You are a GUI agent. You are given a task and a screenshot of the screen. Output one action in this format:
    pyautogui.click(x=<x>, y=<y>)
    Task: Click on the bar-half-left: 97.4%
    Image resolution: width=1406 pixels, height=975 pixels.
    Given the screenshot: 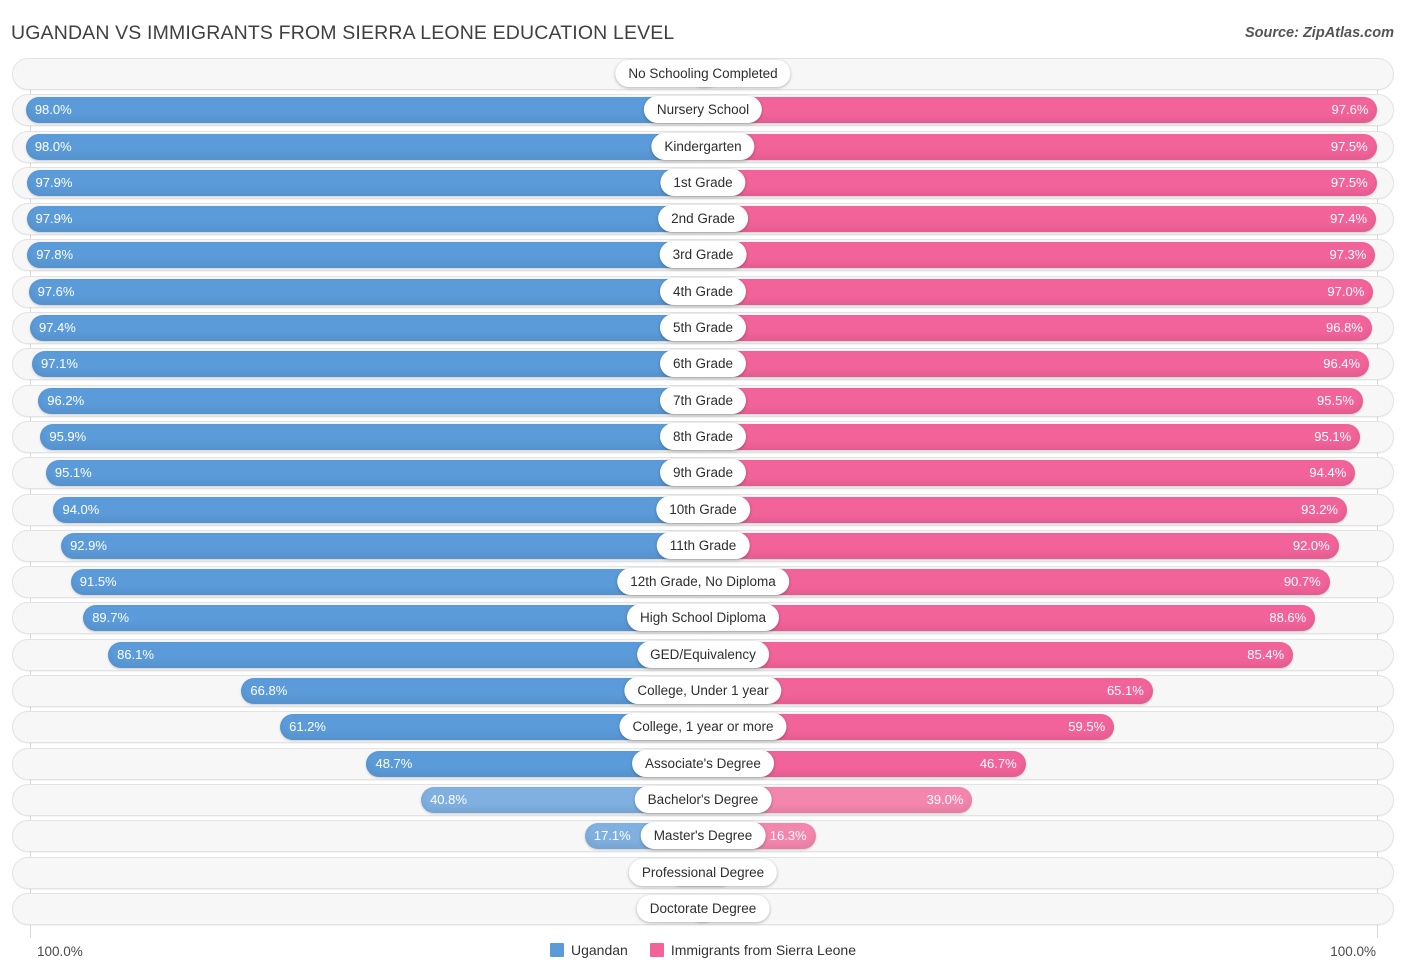 What is the action you would take?
    pyautogui.click(x=357, y=328)
    